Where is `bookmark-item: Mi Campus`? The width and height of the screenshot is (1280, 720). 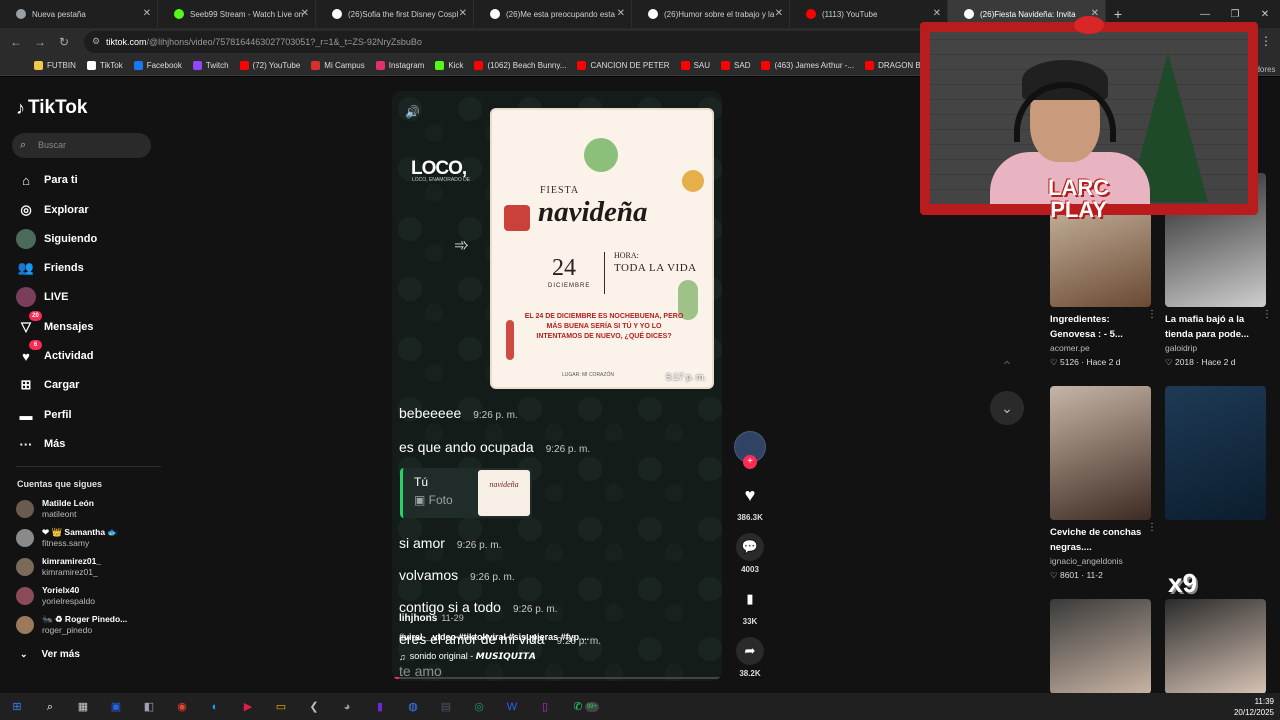
bookmark-item: Mi Campus is located at coordinates (338, 65).